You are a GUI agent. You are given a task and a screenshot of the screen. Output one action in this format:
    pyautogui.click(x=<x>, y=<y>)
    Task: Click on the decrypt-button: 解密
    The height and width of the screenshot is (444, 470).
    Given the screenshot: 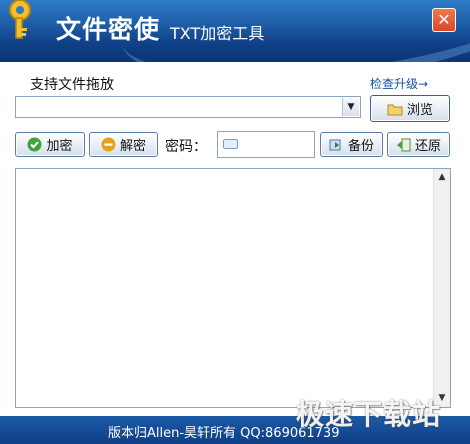 What is the action you would take?
    pyautogui.click(x=123, y=144)
    